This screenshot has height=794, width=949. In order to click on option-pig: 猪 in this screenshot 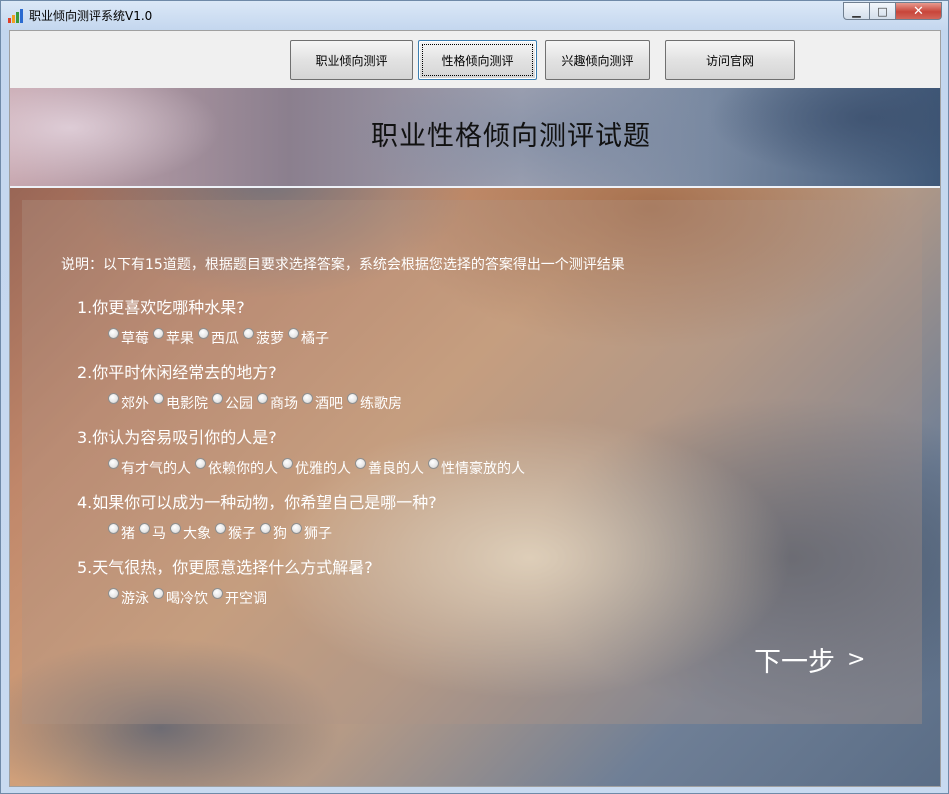, I will do `click(121, 533)`.